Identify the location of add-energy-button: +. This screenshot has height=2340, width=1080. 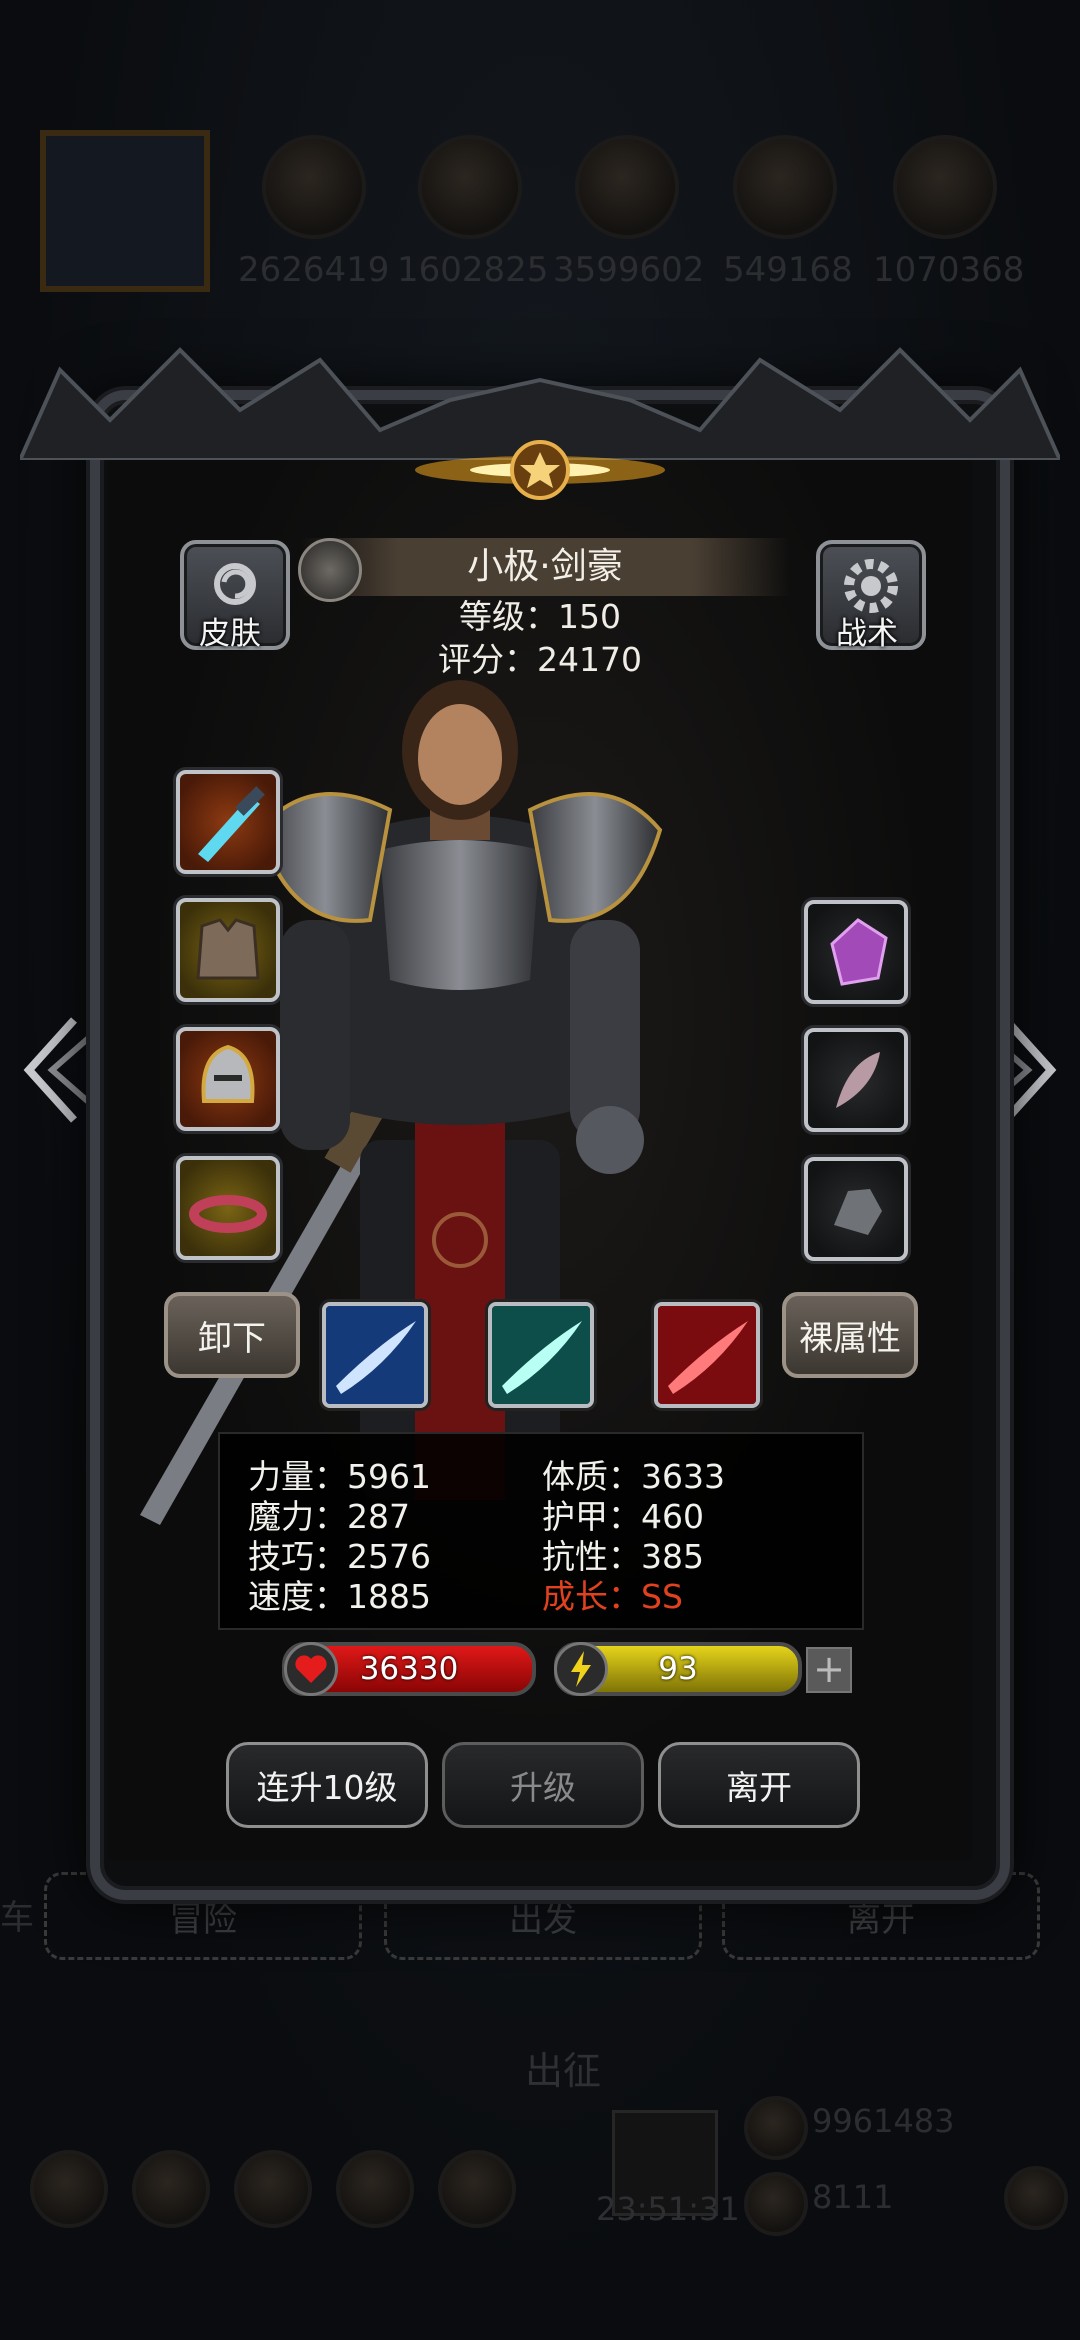
(829, 1670).